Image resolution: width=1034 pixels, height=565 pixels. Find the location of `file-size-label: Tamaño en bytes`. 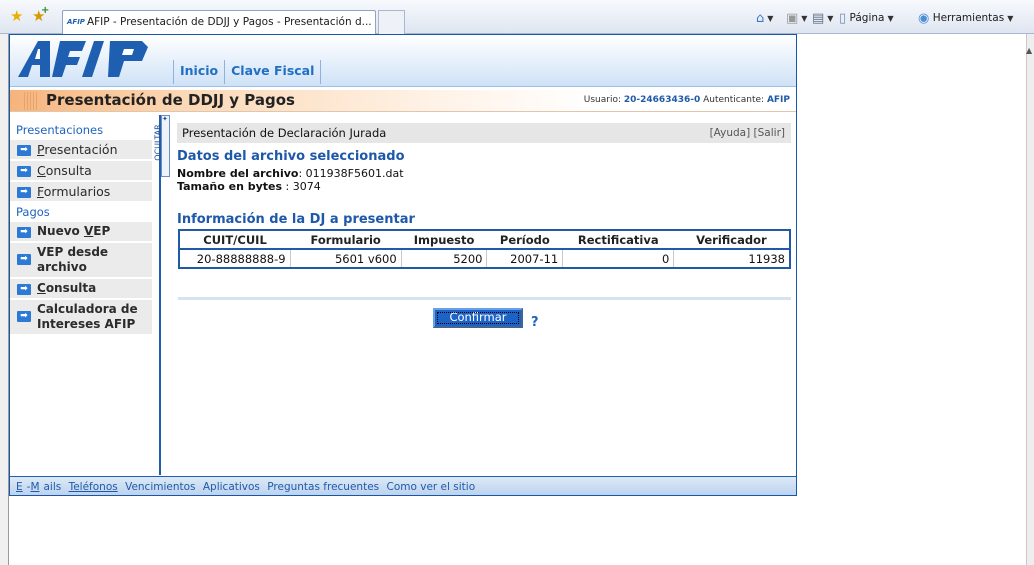

file-size-label: Tamaño en bytes is located at coordinates (230, 186).